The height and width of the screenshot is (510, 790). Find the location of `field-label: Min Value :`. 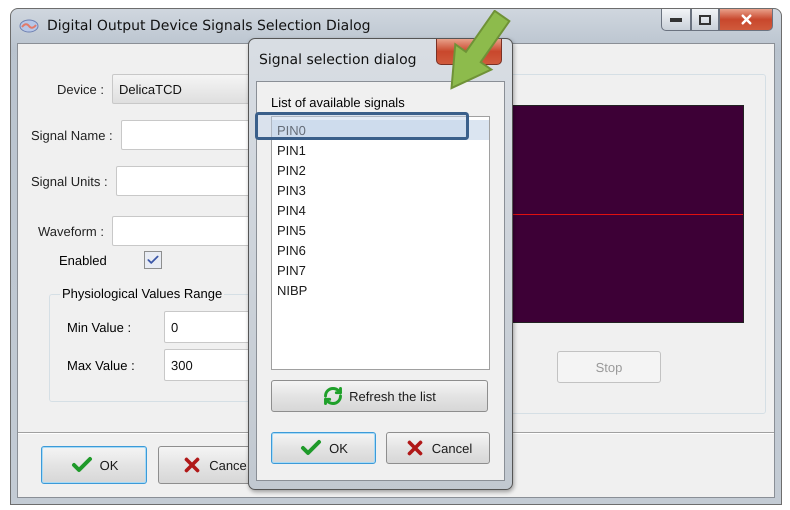

field-label: Min Value : is located at coordinates (99, 327).